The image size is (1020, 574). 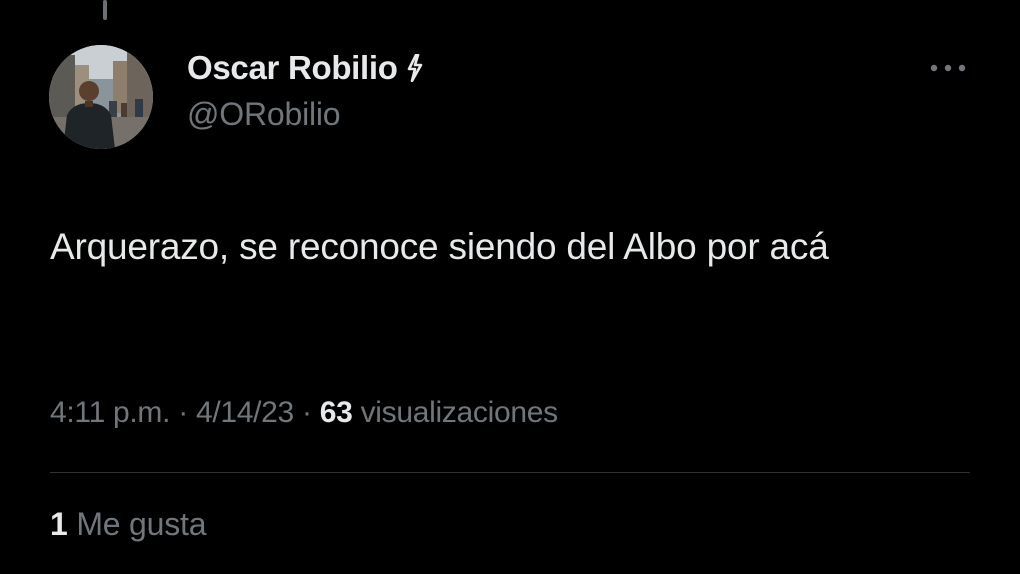 What do you see at coordinates (510, 472) in the screenshot?
I see `divider` at bounding box center [510, 472].